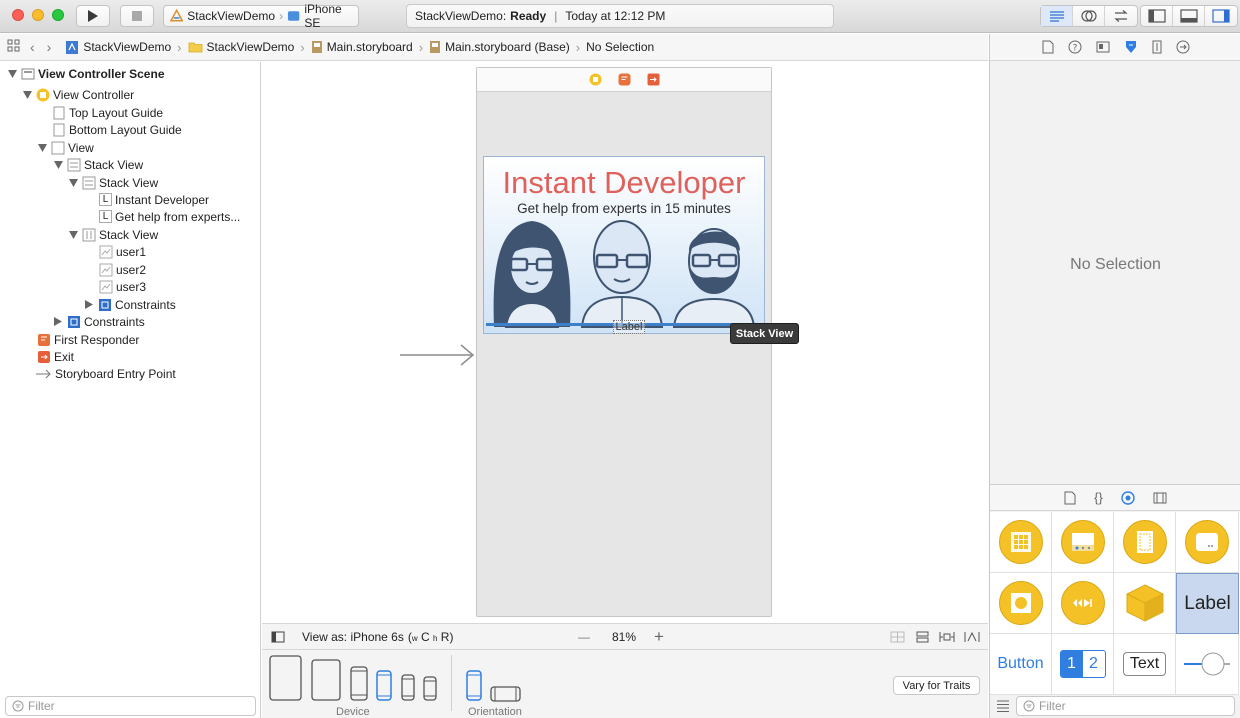 This screenshot has width=1240, height=718. I want to click on user3-avatar, so click(714, 278).